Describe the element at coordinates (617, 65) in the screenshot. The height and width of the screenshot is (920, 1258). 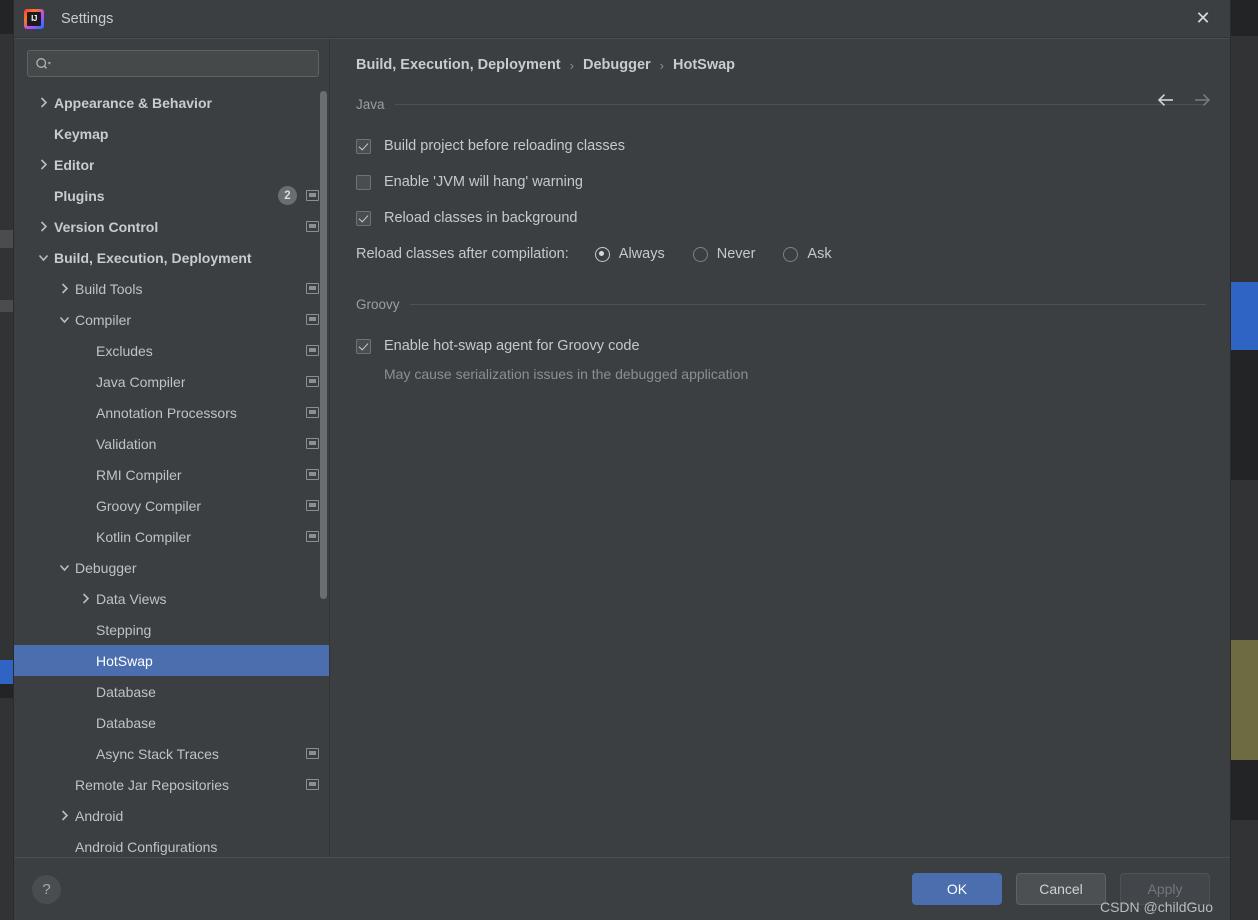
I see `breadcrumb-item: Debugger` at that location.